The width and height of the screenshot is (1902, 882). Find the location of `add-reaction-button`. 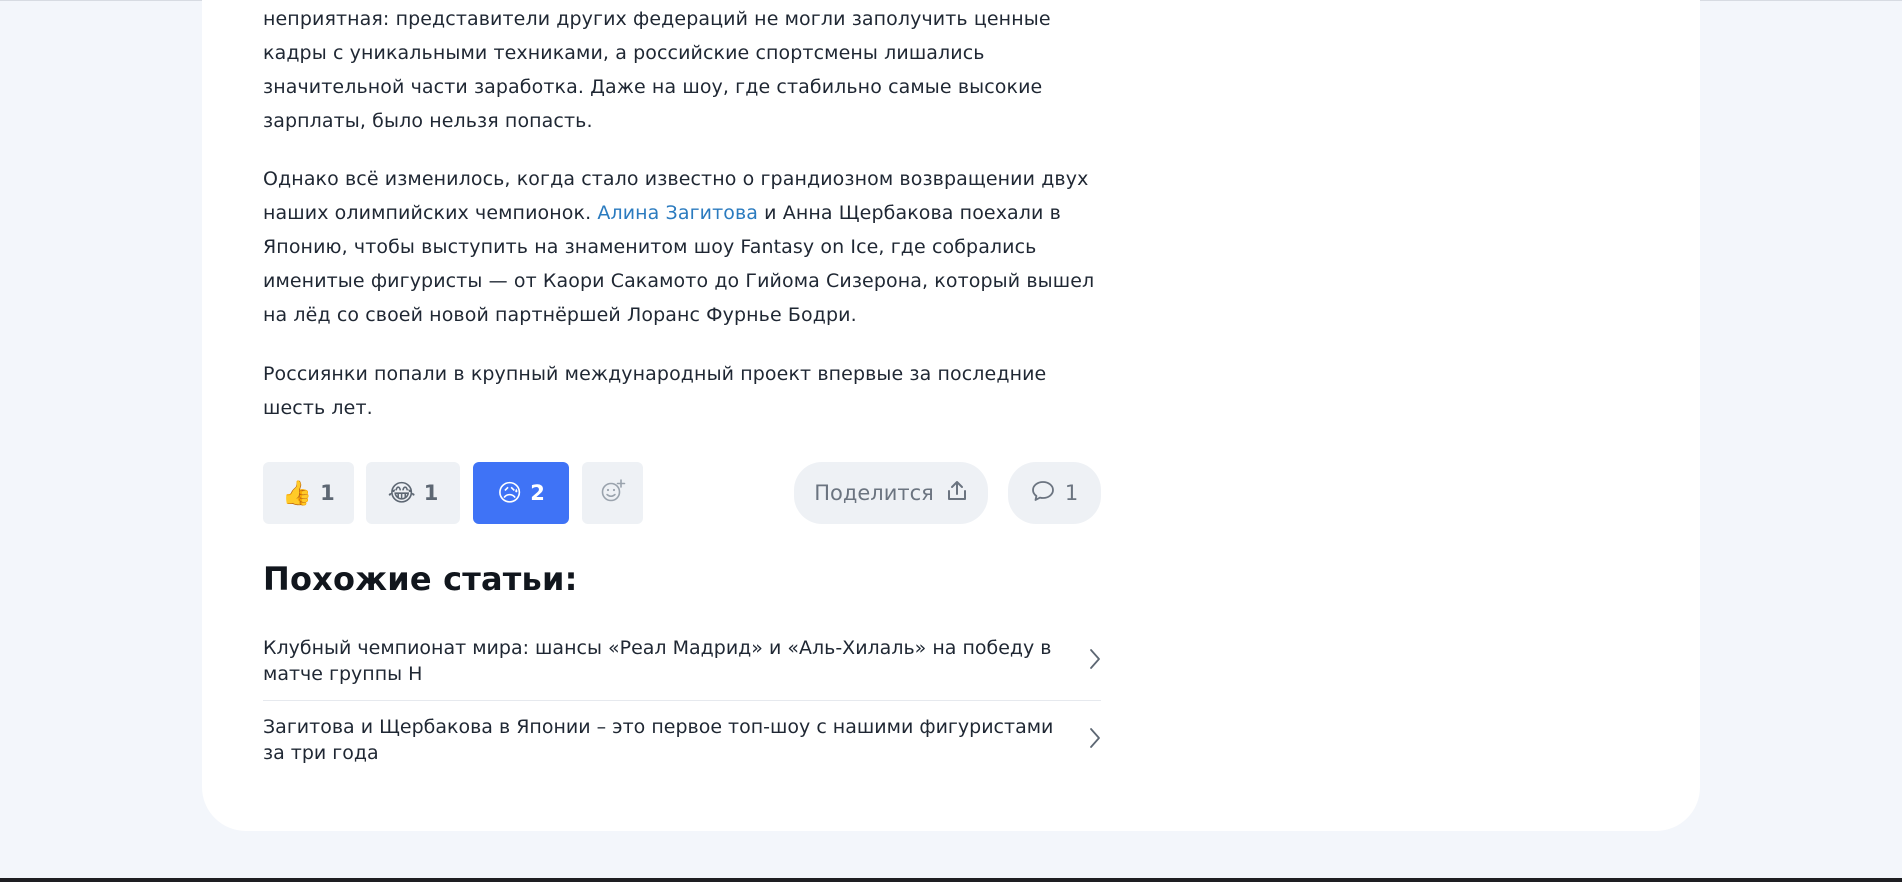

add-reaction-button is located at coordinates (612, 493).